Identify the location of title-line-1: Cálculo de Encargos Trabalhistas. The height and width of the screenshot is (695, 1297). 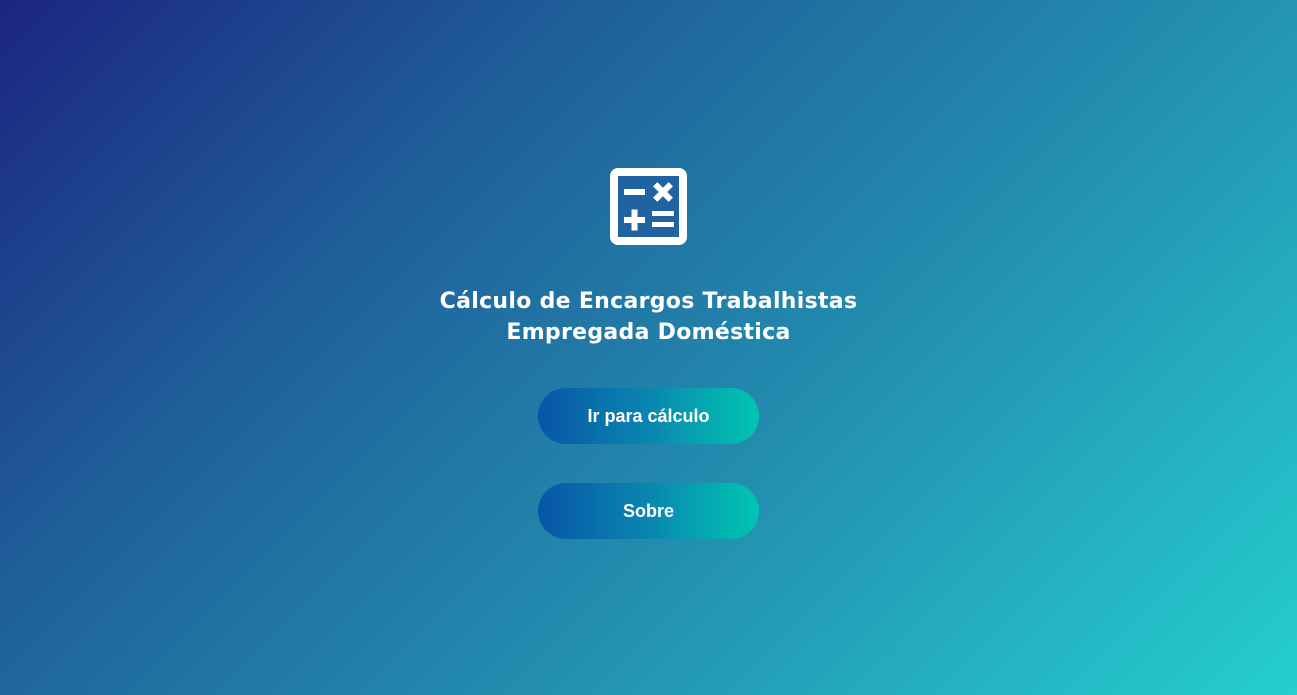
(648, 301).